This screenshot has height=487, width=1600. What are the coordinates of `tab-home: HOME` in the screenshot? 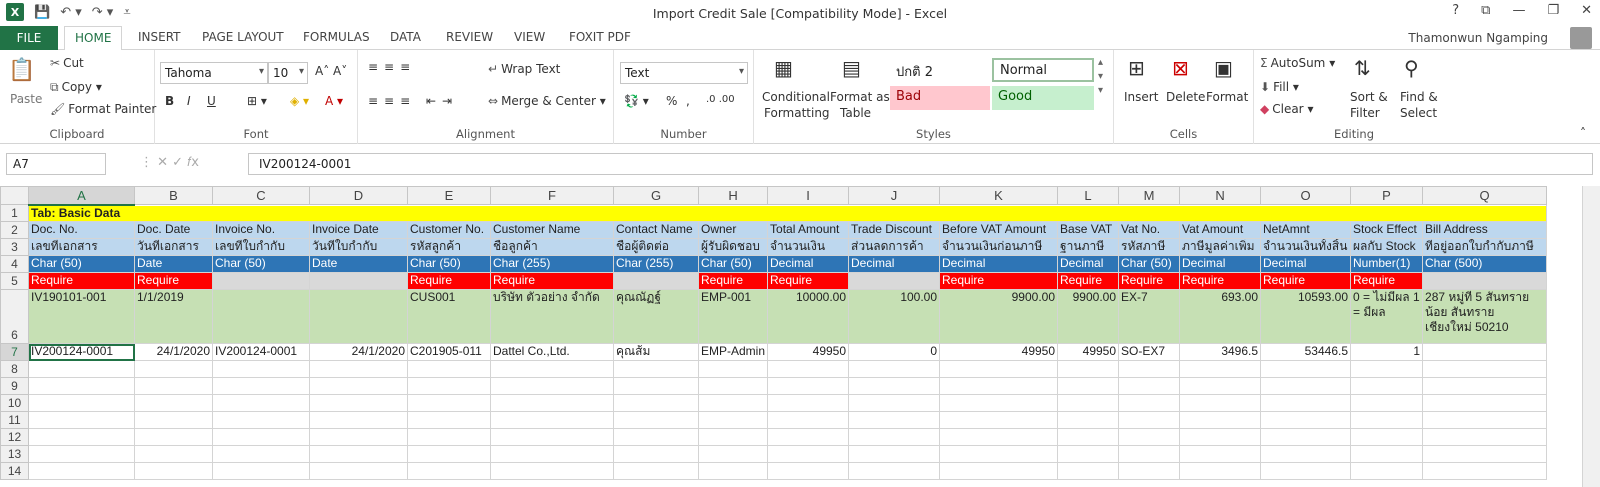 It's located at (93, 38).